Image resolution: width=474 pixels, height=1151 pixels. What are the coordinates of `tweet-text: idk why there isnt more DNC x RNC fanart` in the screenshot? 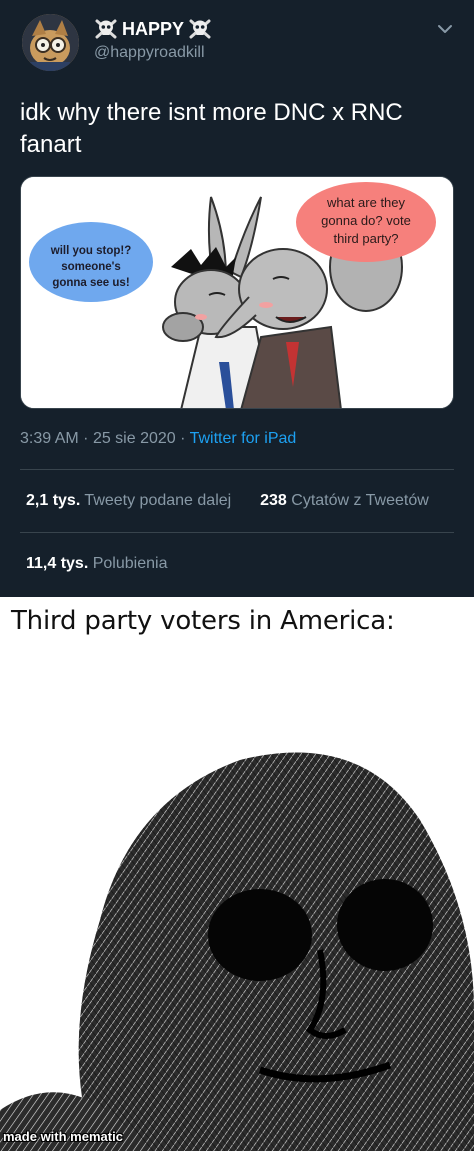 It's located at (211, 128).